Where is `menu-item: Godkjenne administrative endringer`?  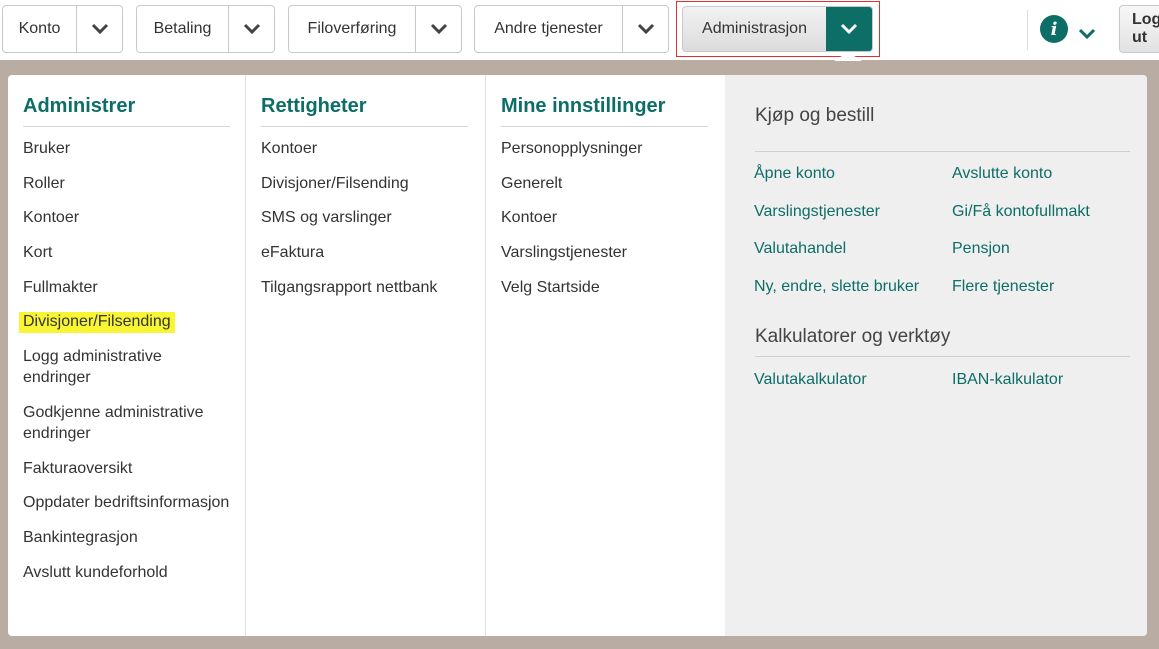
menu-item: Godkjenne administrative endringer is located at coordinates (128, 423).